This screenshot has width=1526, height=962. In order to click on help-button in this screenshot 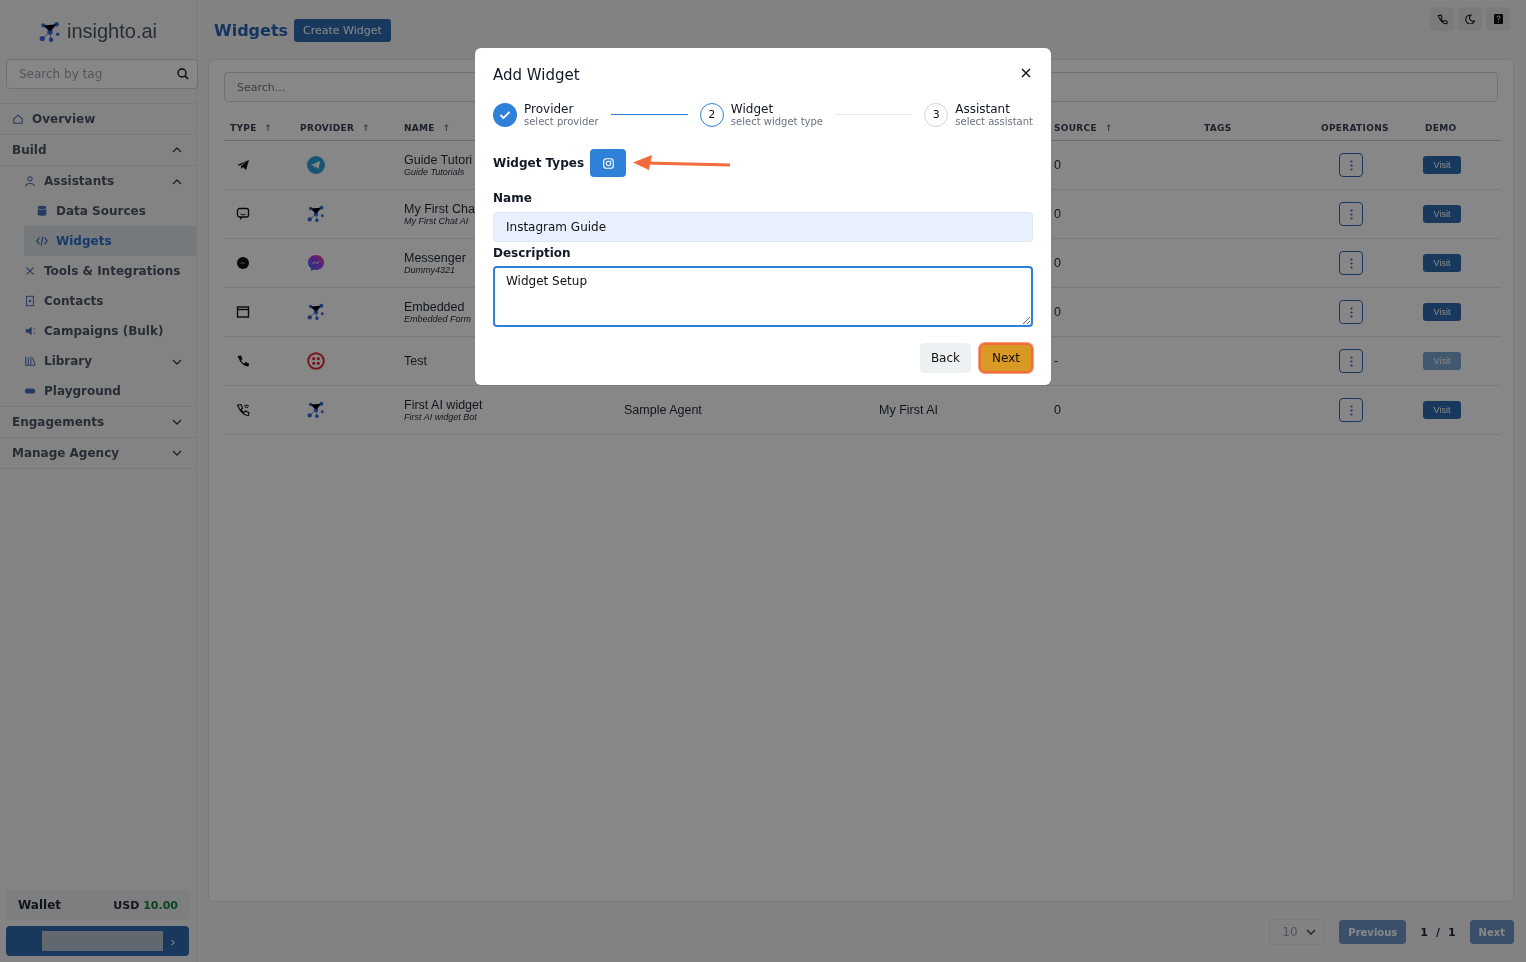, I will do `click(1498, 19)`.